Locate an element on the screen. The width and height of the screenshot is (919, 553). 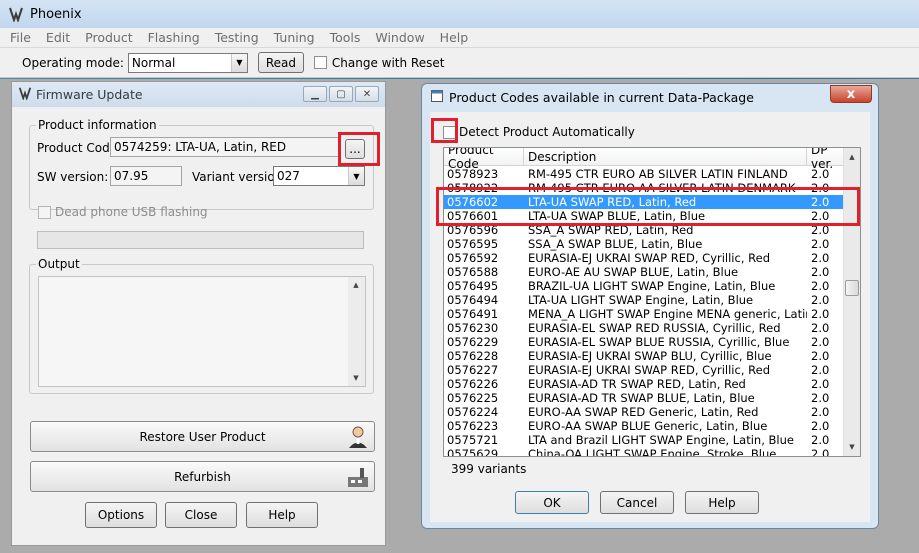
dead-phone-label: Dead phone USB flashing is located at coordinates (131, 212).